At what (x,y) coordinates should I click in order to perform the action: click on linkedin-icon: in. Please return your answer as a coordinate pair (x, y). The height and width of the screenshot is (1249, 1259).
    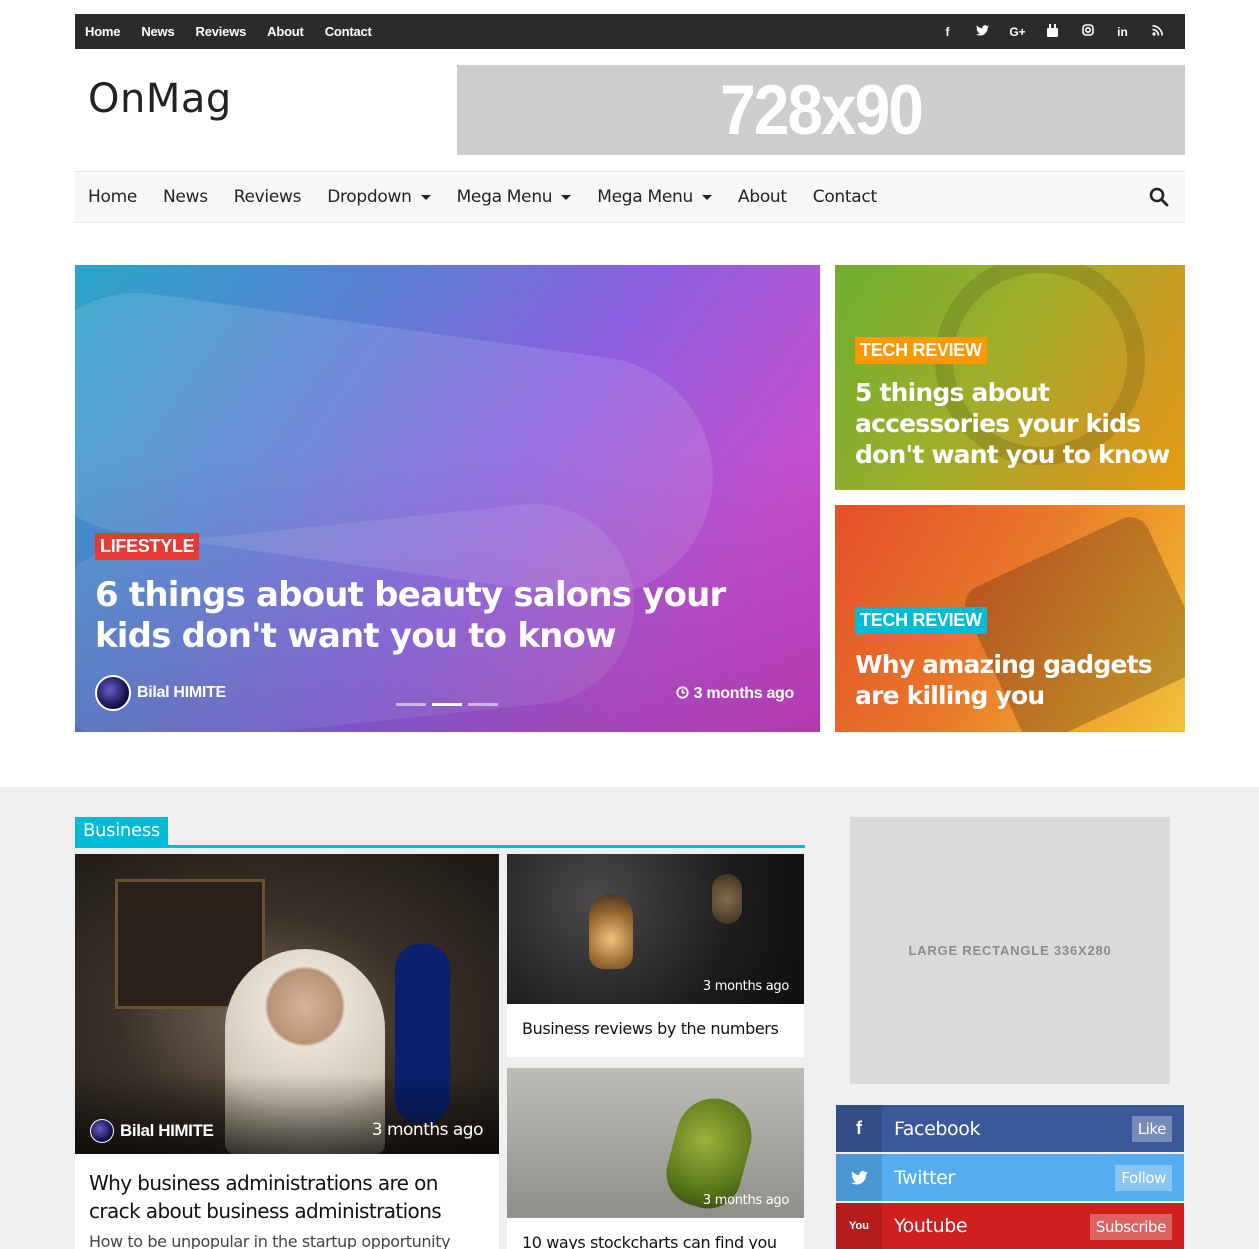
    Looking at the image, I should click on (1122, 32).